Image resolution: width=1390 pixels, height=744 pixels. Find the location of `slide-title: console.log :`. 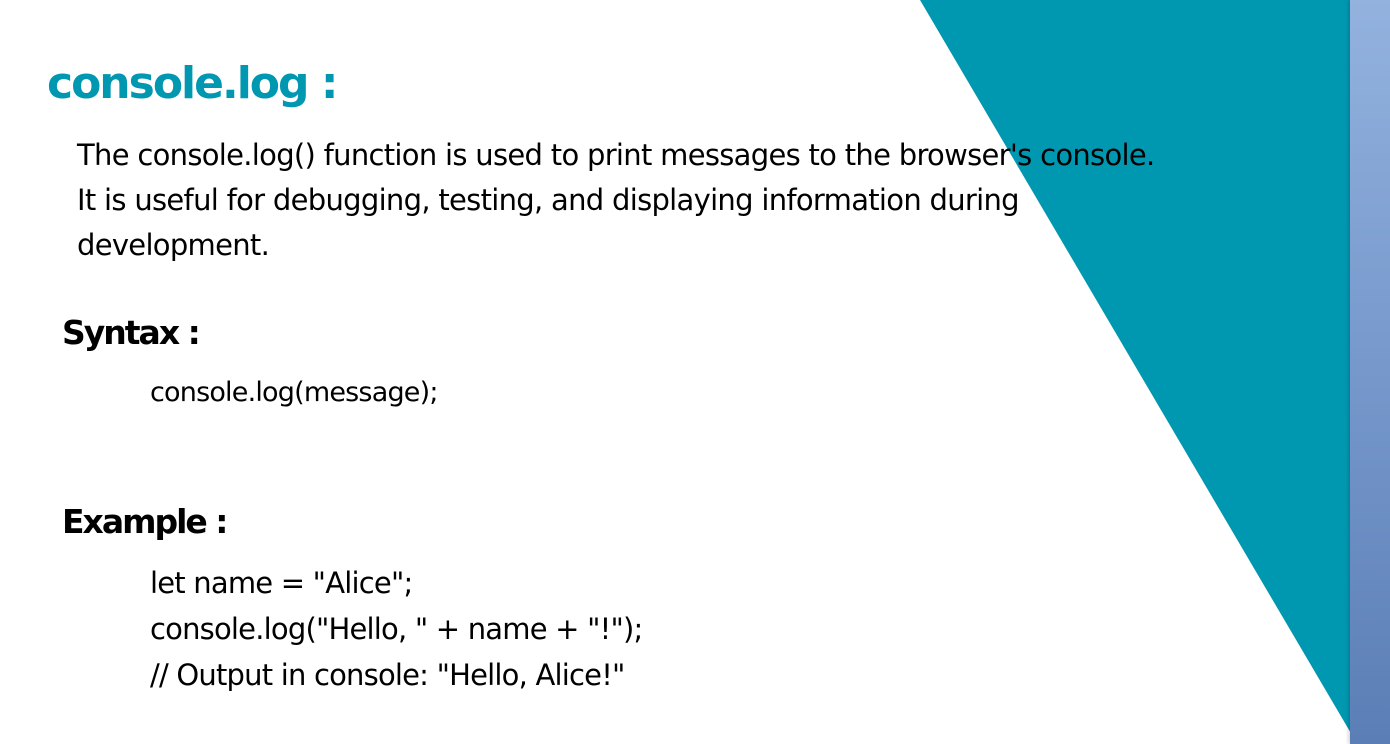

slide-title: console.log : is located at coordinates (192, 83).